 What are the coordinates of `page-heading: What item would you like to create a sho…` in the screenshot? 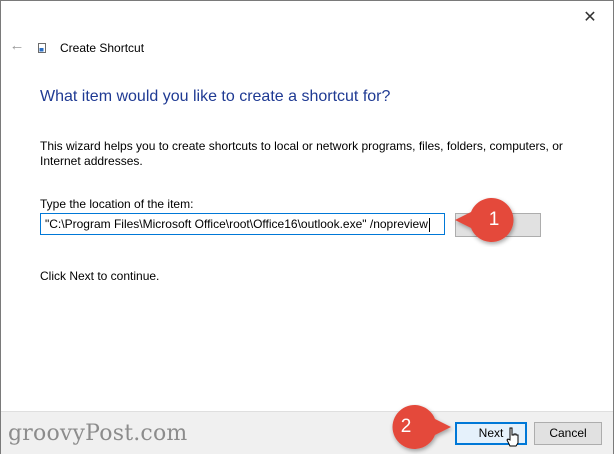 It's located at (215, 96).